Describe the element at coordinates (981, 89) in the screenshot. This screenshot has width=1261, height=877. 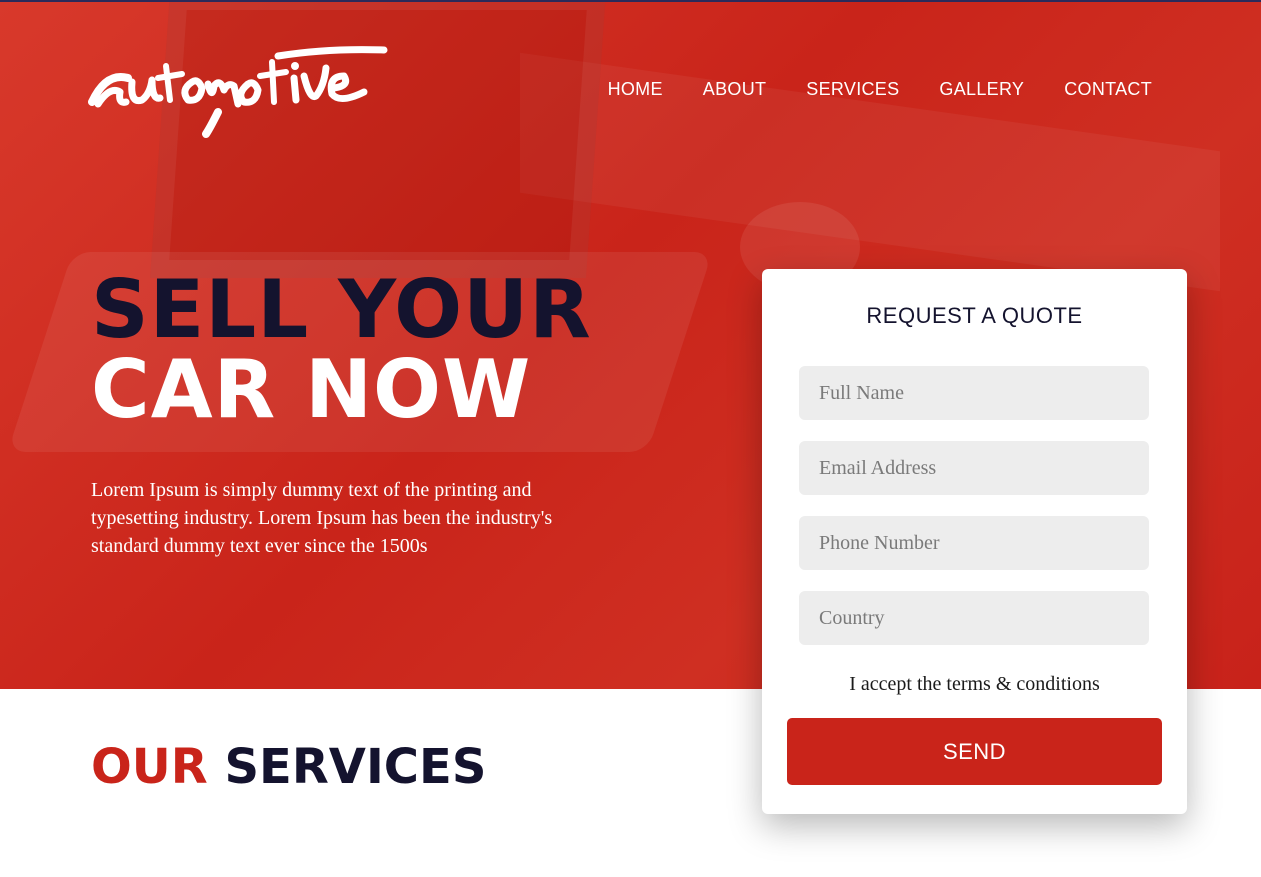
I see `nav-gallery: GALLERY` at that location.